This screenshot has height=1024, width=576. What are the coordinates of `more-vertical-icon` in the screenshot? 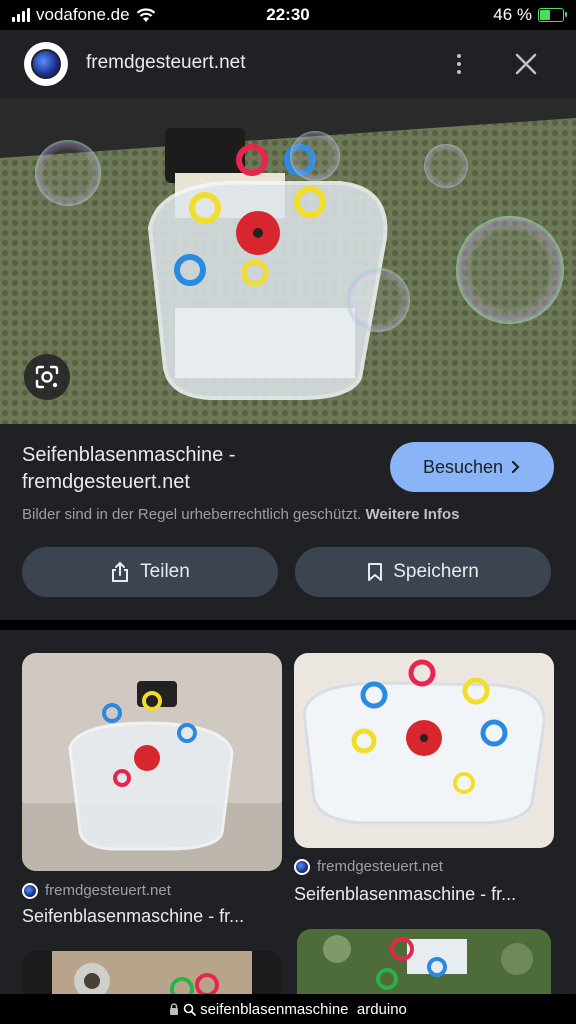 It's located at (459, 64).